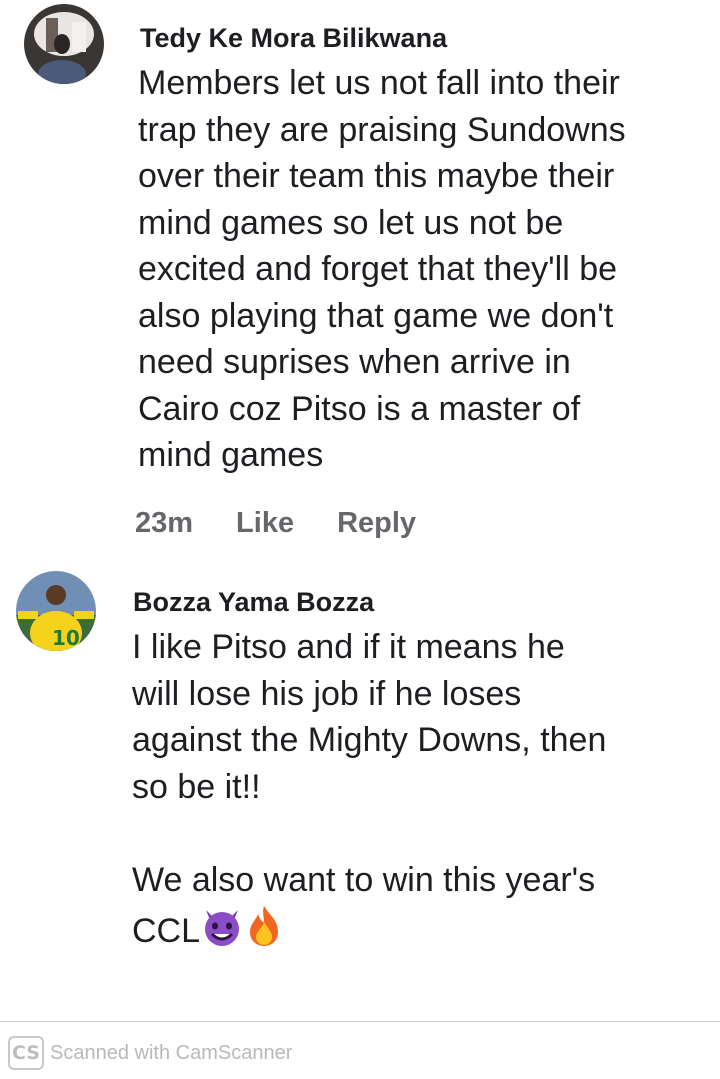 The height and width of the screenshot is (1079, 720). I want to click on reply-button: Reply, so click(376, 523).